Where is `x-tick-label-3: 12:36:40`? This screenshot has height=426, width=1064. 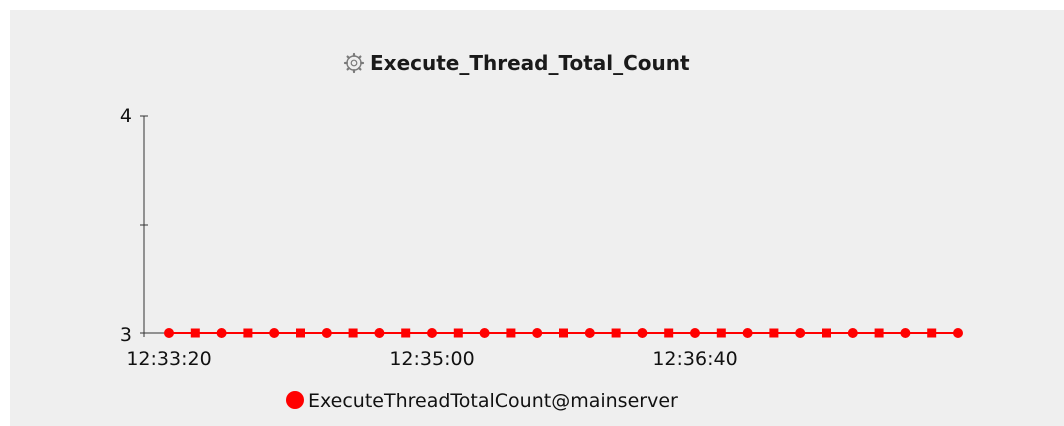 x-tick-label-3: 12:36:40 is located at coordinates (694, 359).